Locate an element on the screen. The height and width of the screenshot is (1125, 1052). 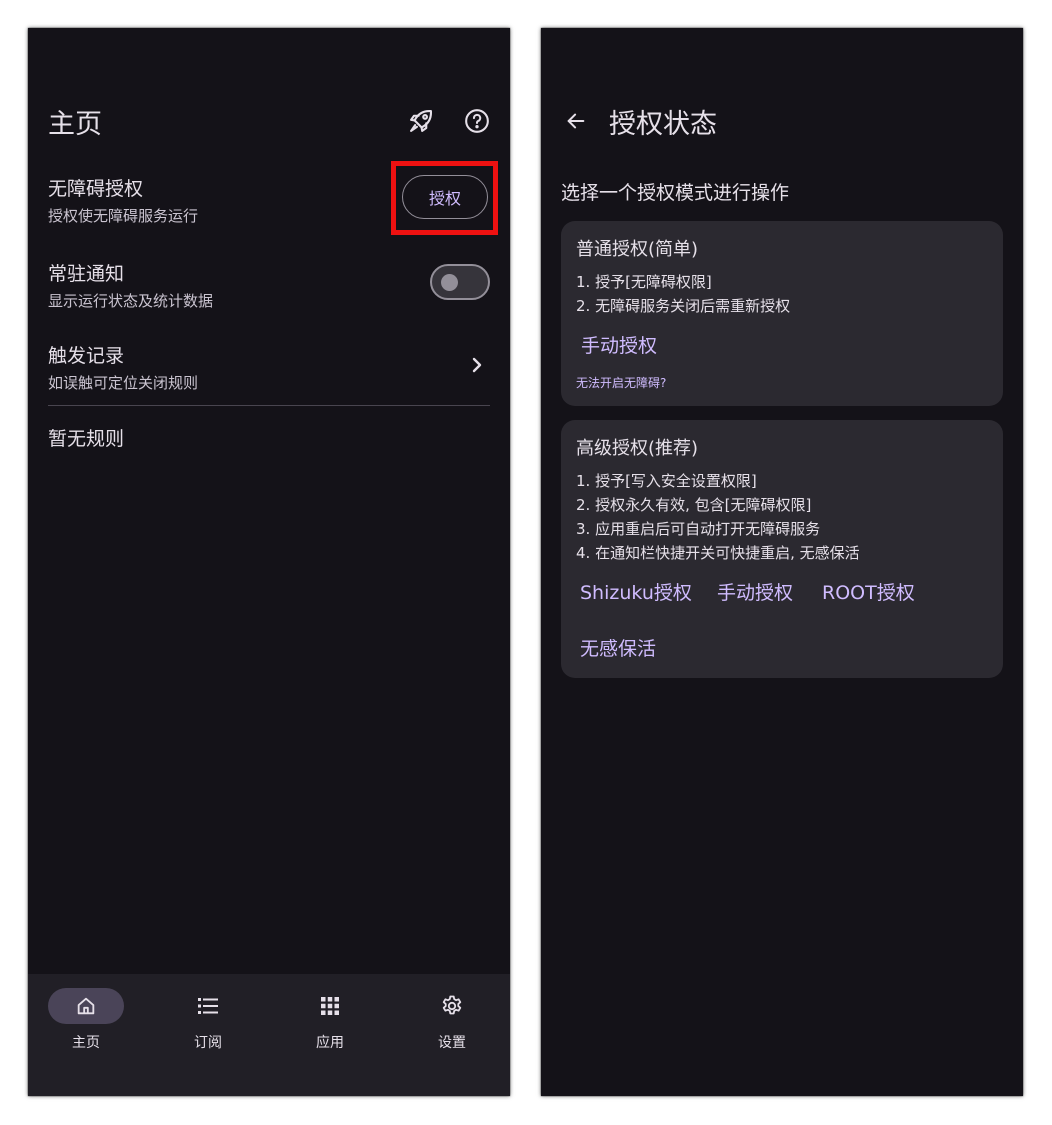
gear-icon is located at coordinates (452, 1006).